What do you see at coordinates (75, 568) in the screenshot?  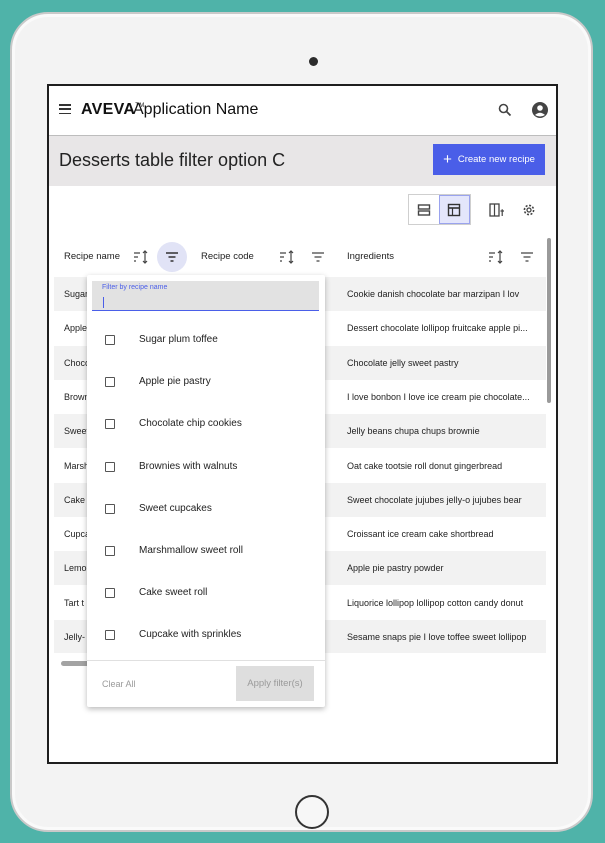 I see `cell-recipe-name: Lemo` at bounding box center [75, 568].